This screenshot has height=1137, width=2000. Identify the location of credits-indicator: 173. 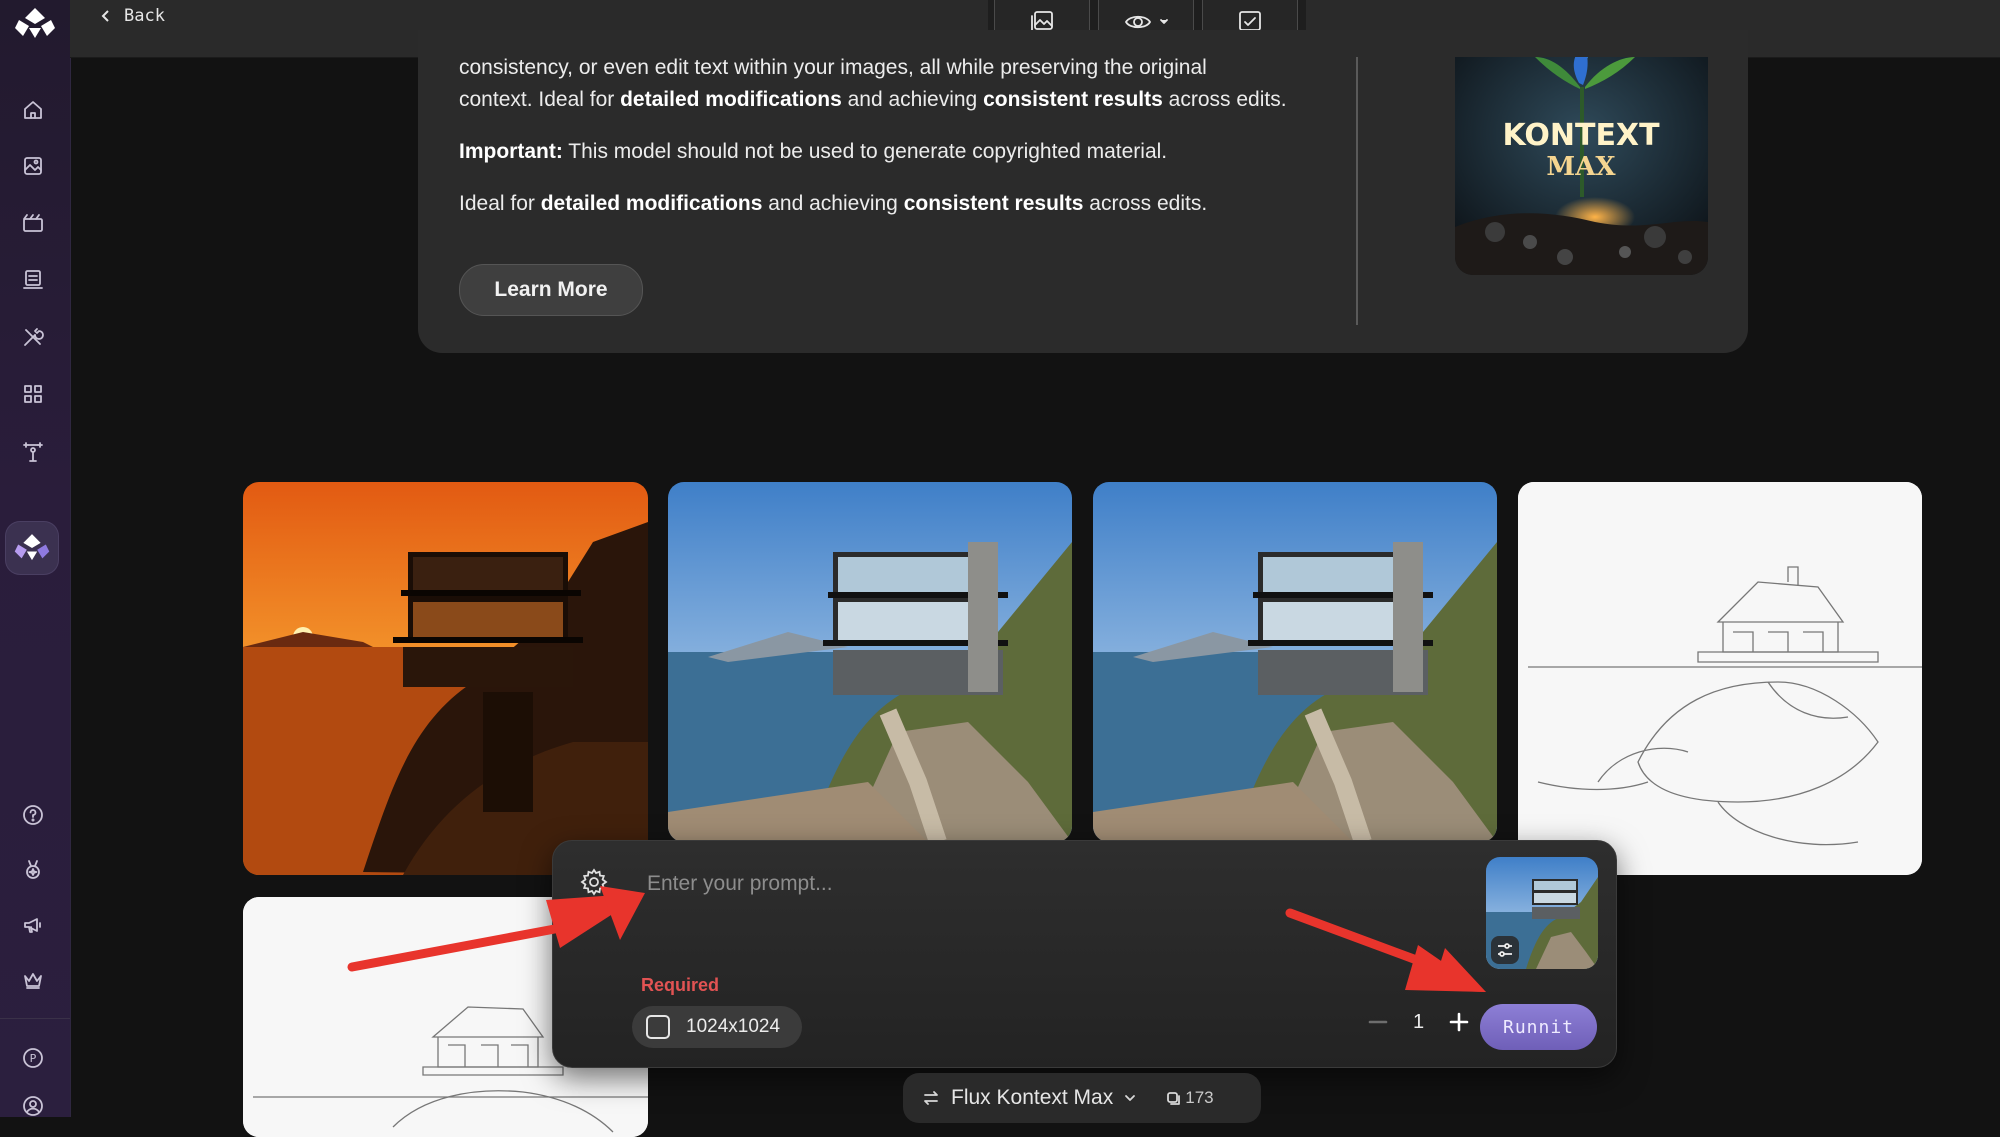
(1189, 1098).